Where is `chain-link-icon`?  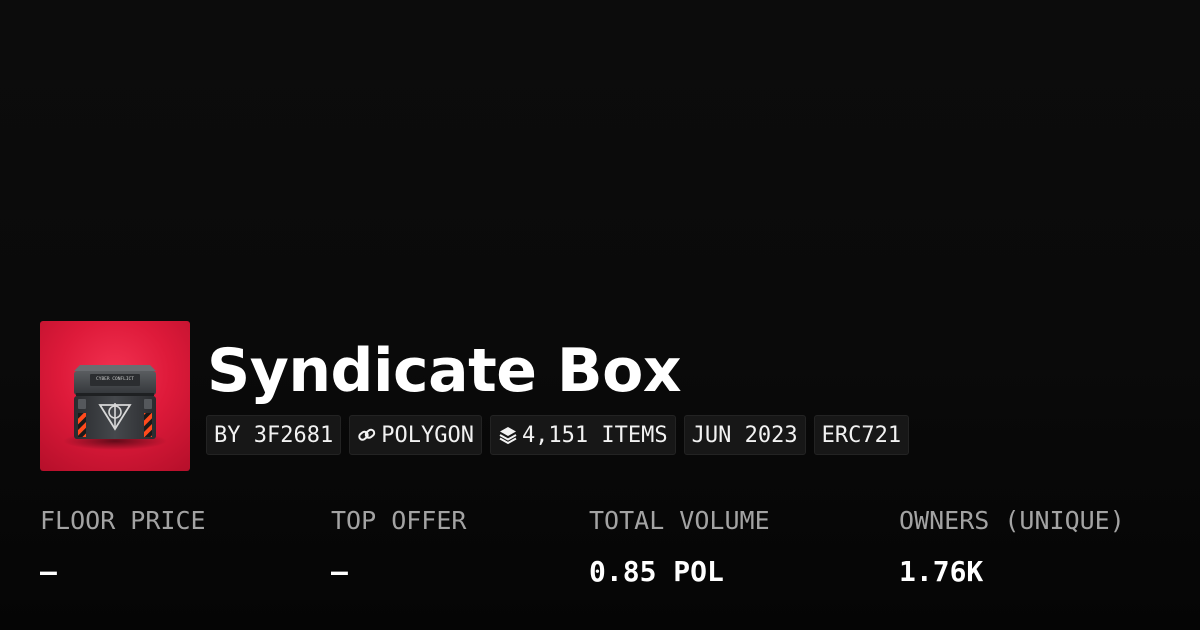
chain-link-icon is located at coordinates (367, 435).